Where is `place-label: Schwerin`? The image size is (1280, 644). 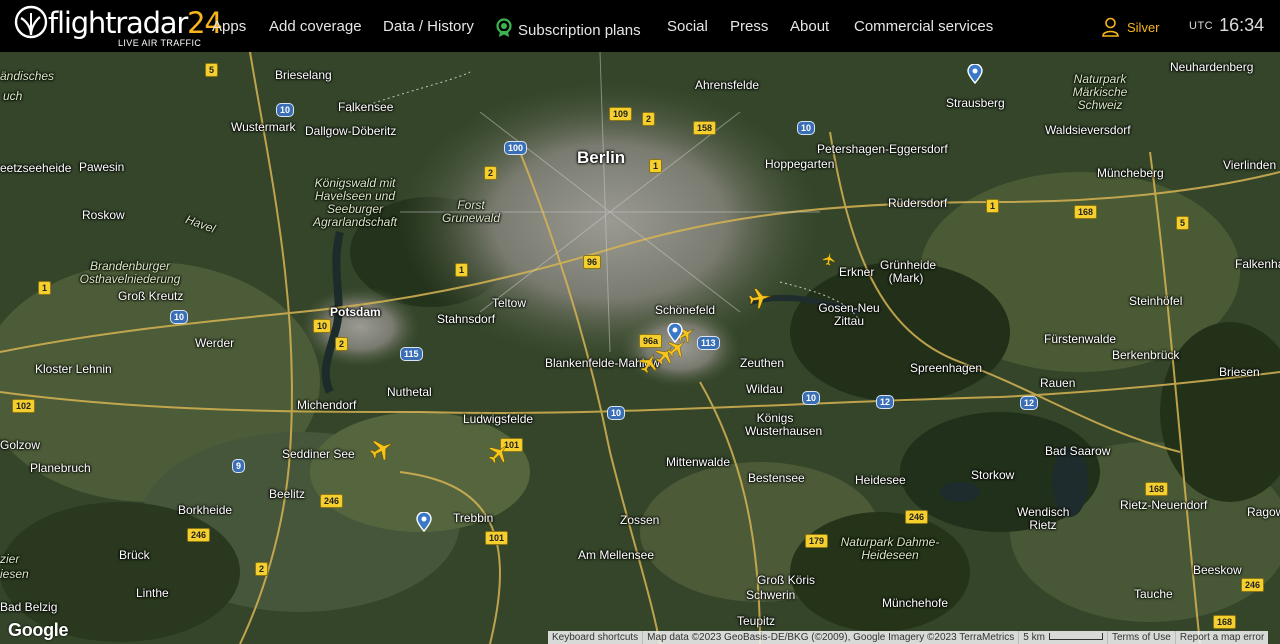 place-label: Schwerin is located at coordinates (771, 595).